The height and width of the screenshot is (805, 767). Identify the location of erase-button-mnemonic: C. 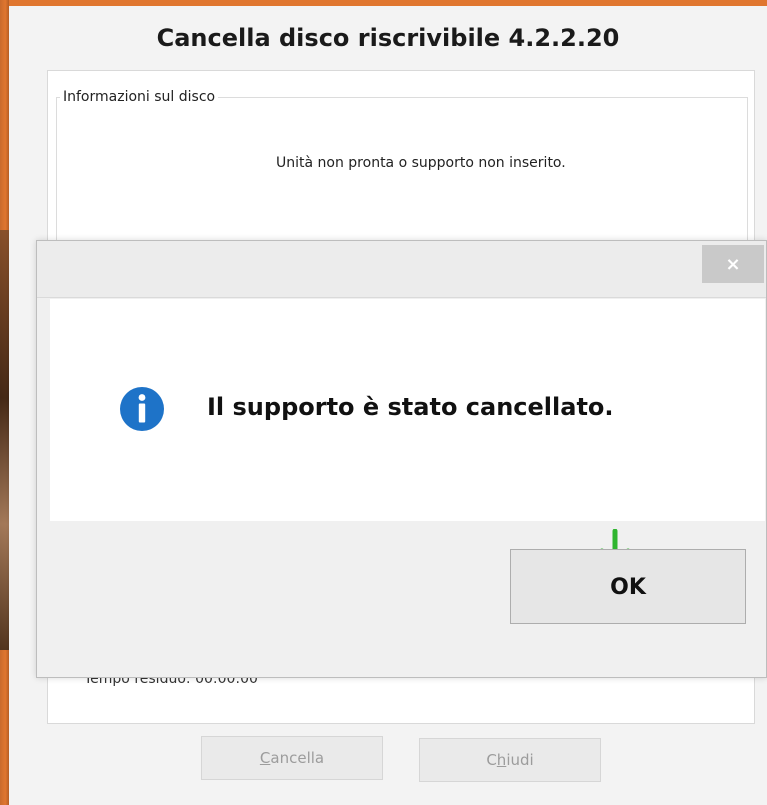
(265, 758).